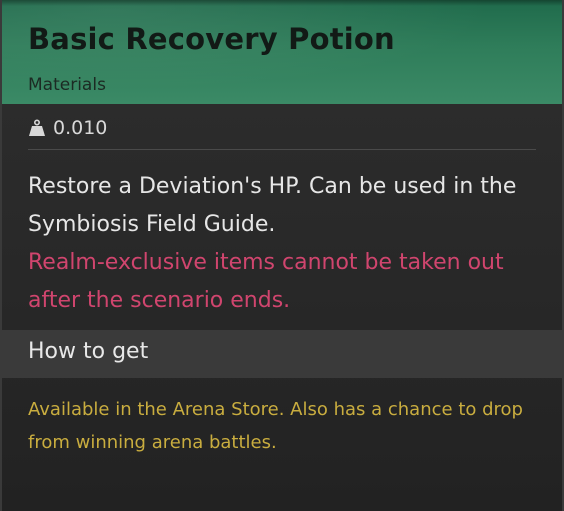 The image size is (564, 511). Describe the element at coordinates (211, 39) in the screenshot. I see `item-title: Basic Recovery Potion` at that location.